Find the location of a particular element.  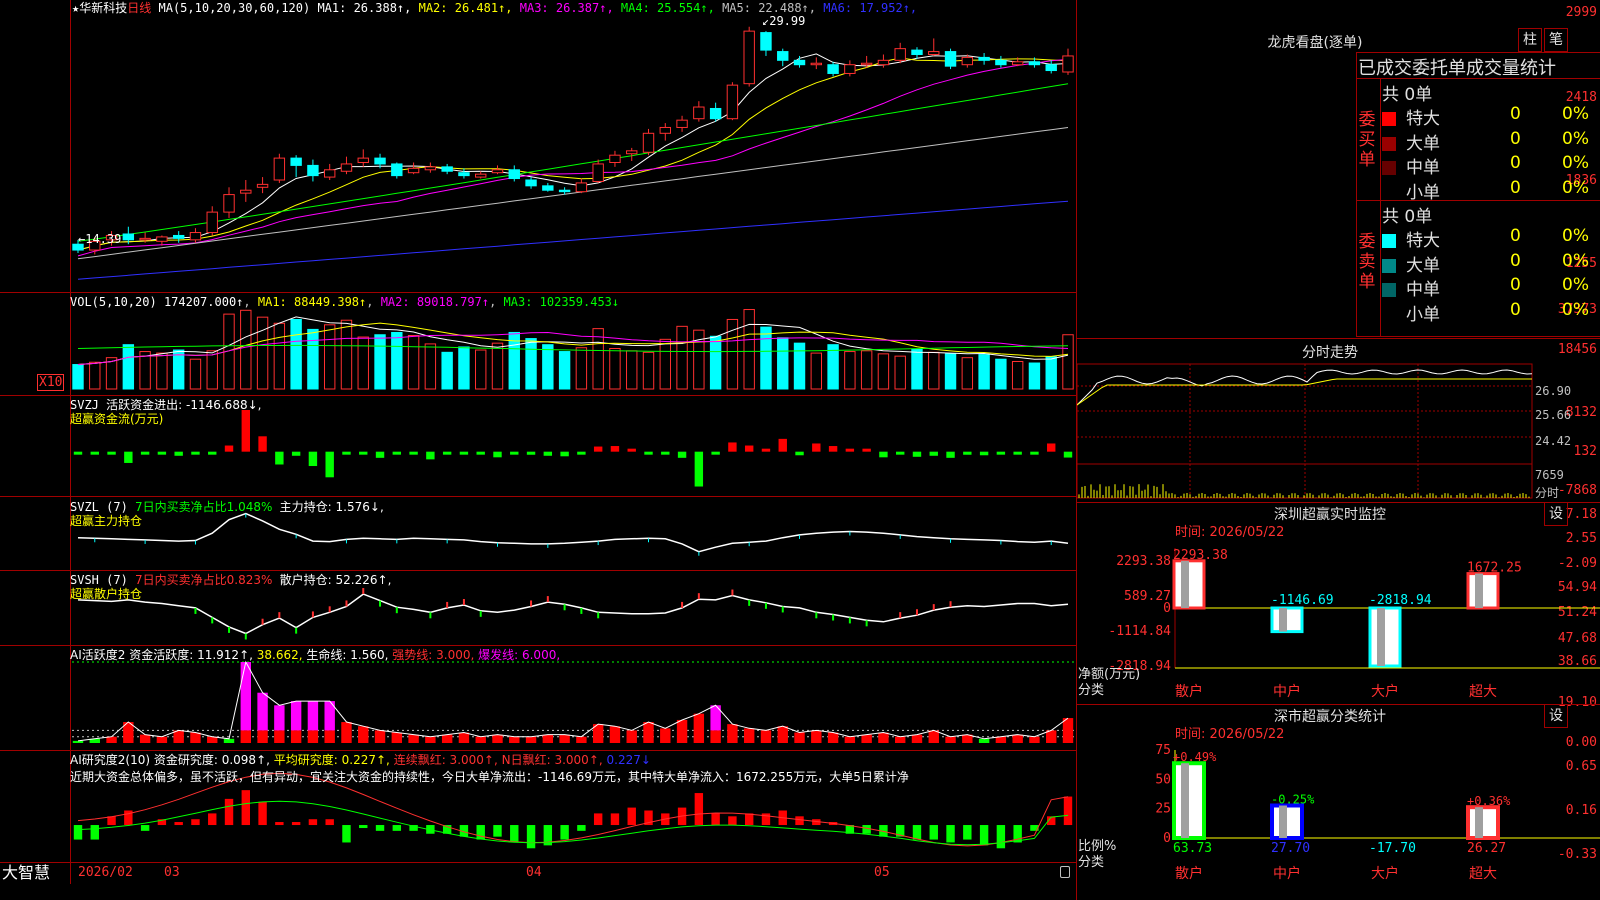

kline-ytick: 2418 is located at coordinates (1581, 97).